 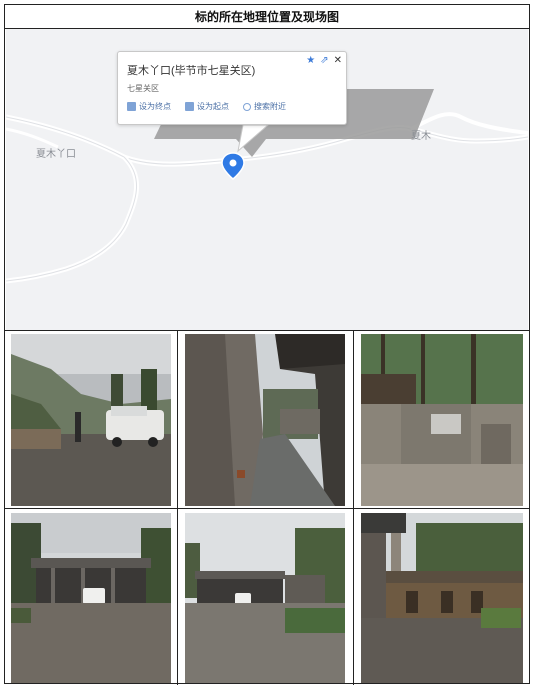 I want to click on photo-garage-shed-wide, so click(x=265, y=598).